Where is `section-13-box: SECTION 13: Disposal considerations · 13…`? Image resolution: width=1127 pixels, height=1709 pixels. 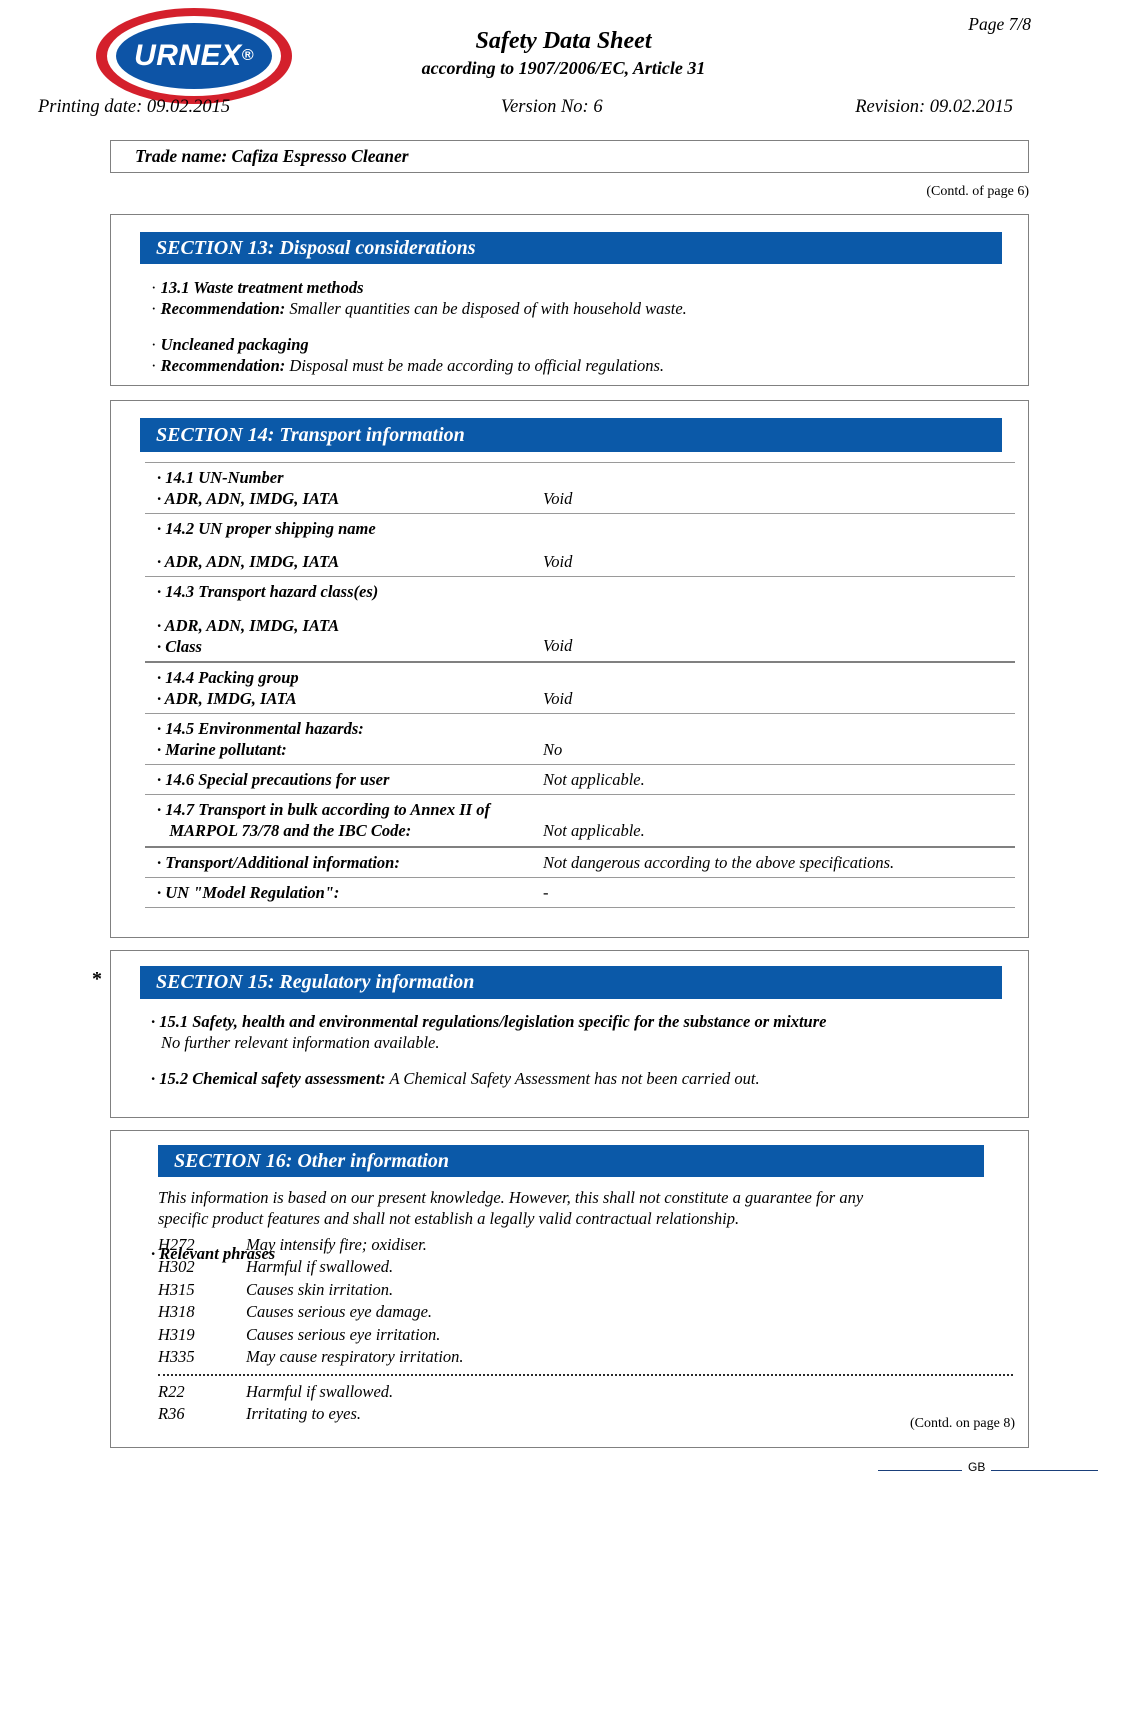
section-13-box: SECTION 13: Disposal considerations · 13… is located at coordinates (569, 300).